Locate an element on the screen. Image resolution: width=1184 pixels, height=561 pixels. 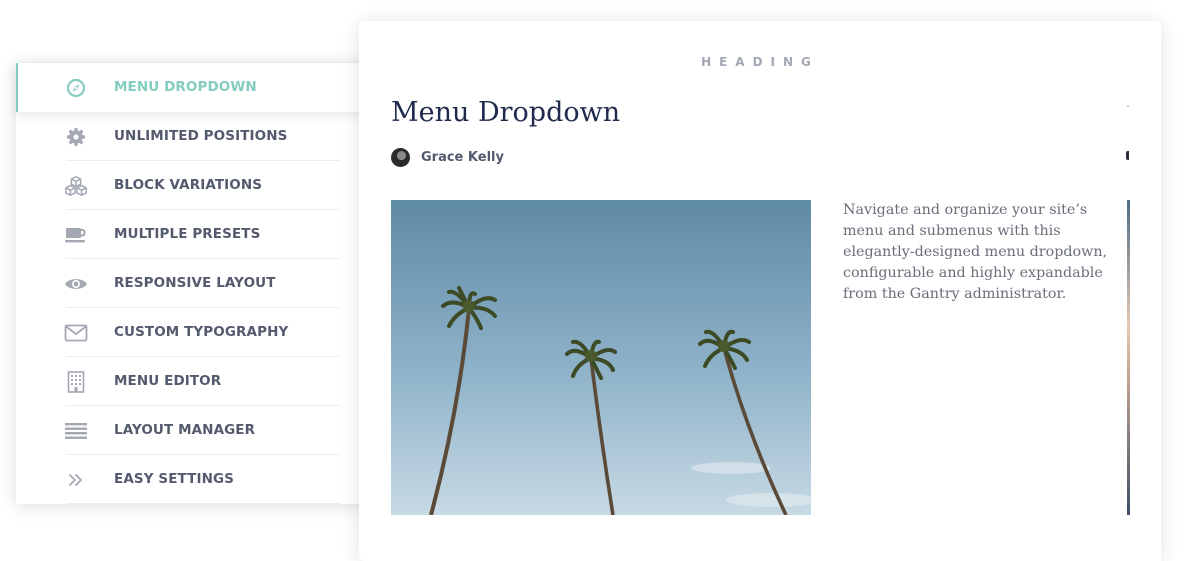
menu-item-custom-typography: CUSTOM TYPOGRAPHY is located at coordinates (196, 332).